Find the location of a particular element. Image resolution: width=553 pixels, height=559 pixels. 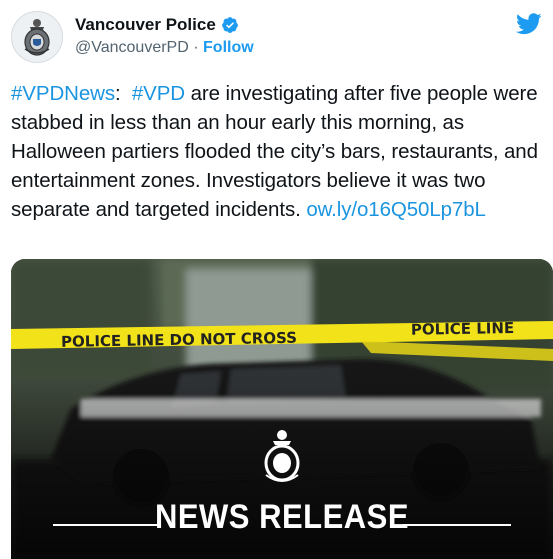

hashtag-vpdnews: #VPDNews is located at coordinates (63, 93).